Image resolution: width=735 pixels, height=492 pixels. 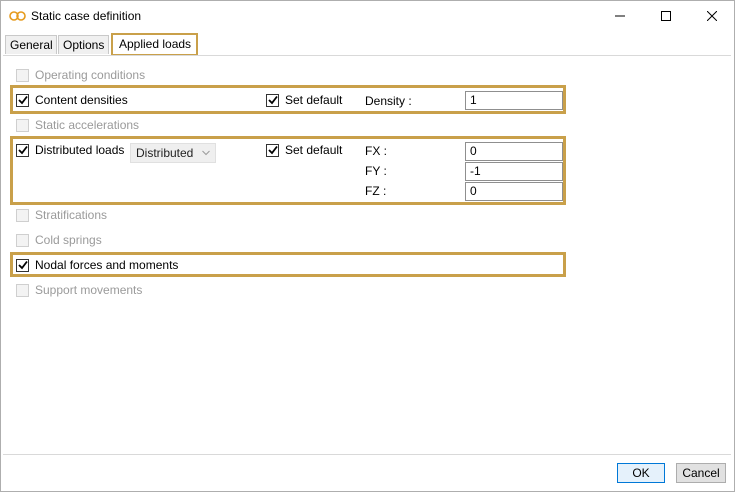 I want to click on chevron-down-icon, so click(x=206, y=153).